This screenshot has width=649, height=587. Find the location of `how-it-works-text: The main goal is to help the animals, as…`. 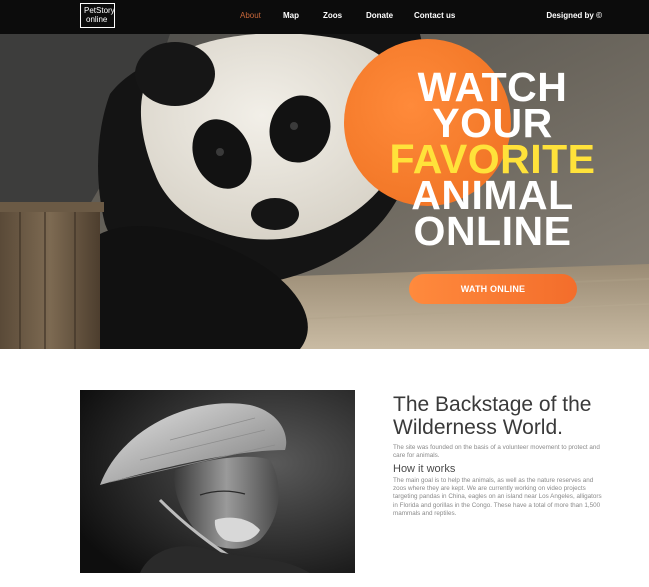

how-it-works-text: The main goal is to help the animals, as… is located at coordinates (497, 497).